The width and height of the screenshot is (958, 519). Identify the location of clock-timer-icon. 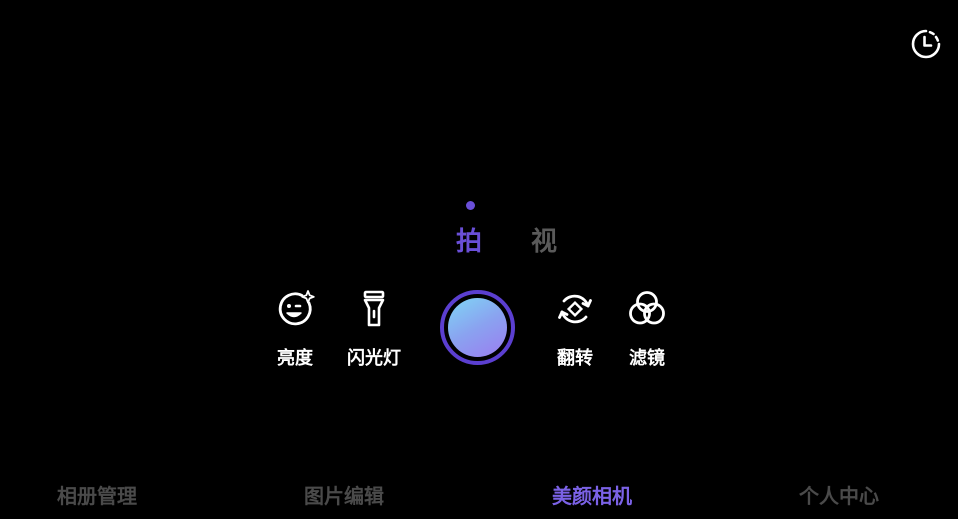
(926, 44).